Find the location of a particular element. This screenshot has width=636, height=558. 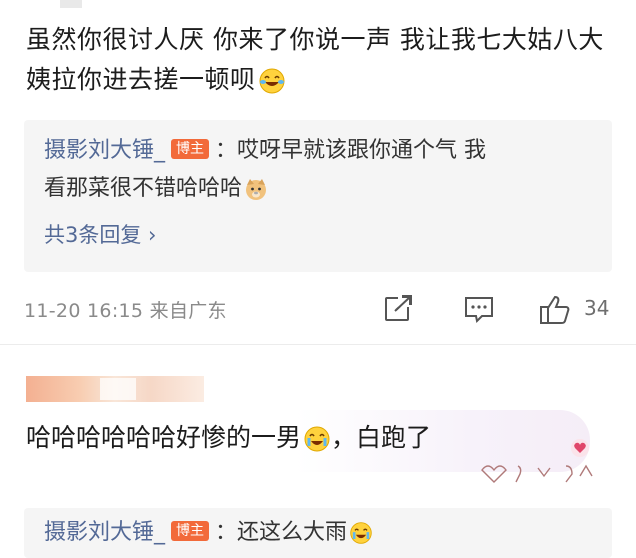

comment-text: 虽然你很讨人厌 你来了你说一声 我让我七大姑八大姨拉你进去搓一顿呗 is located at coordinates (321, 60).